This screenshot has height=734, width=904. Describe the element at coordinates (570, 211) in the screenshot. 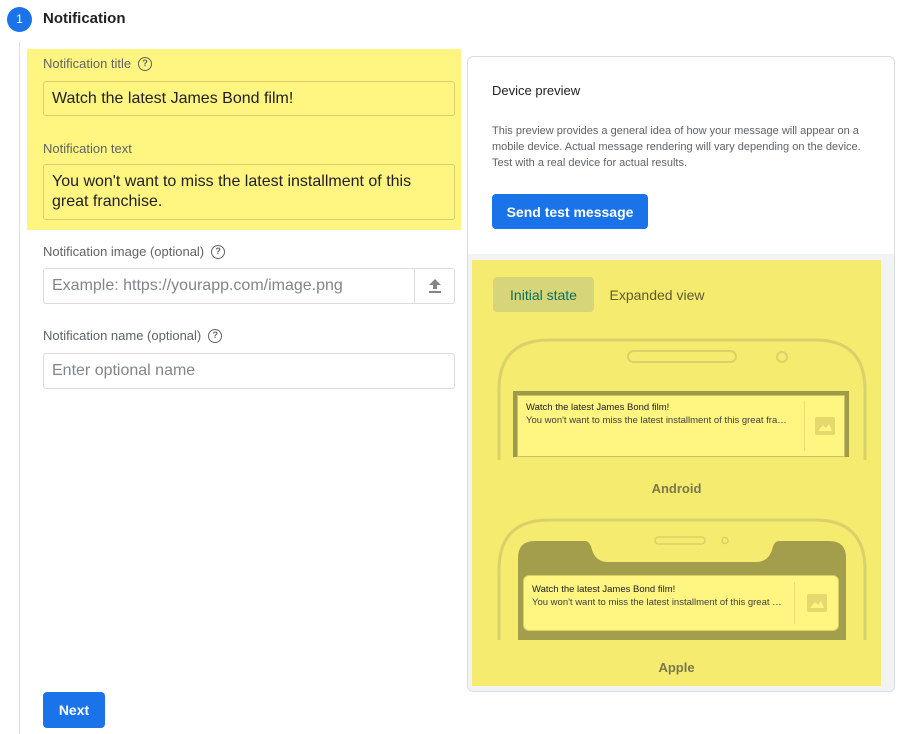

I see `send-test-message-button: Send test message` at that location.